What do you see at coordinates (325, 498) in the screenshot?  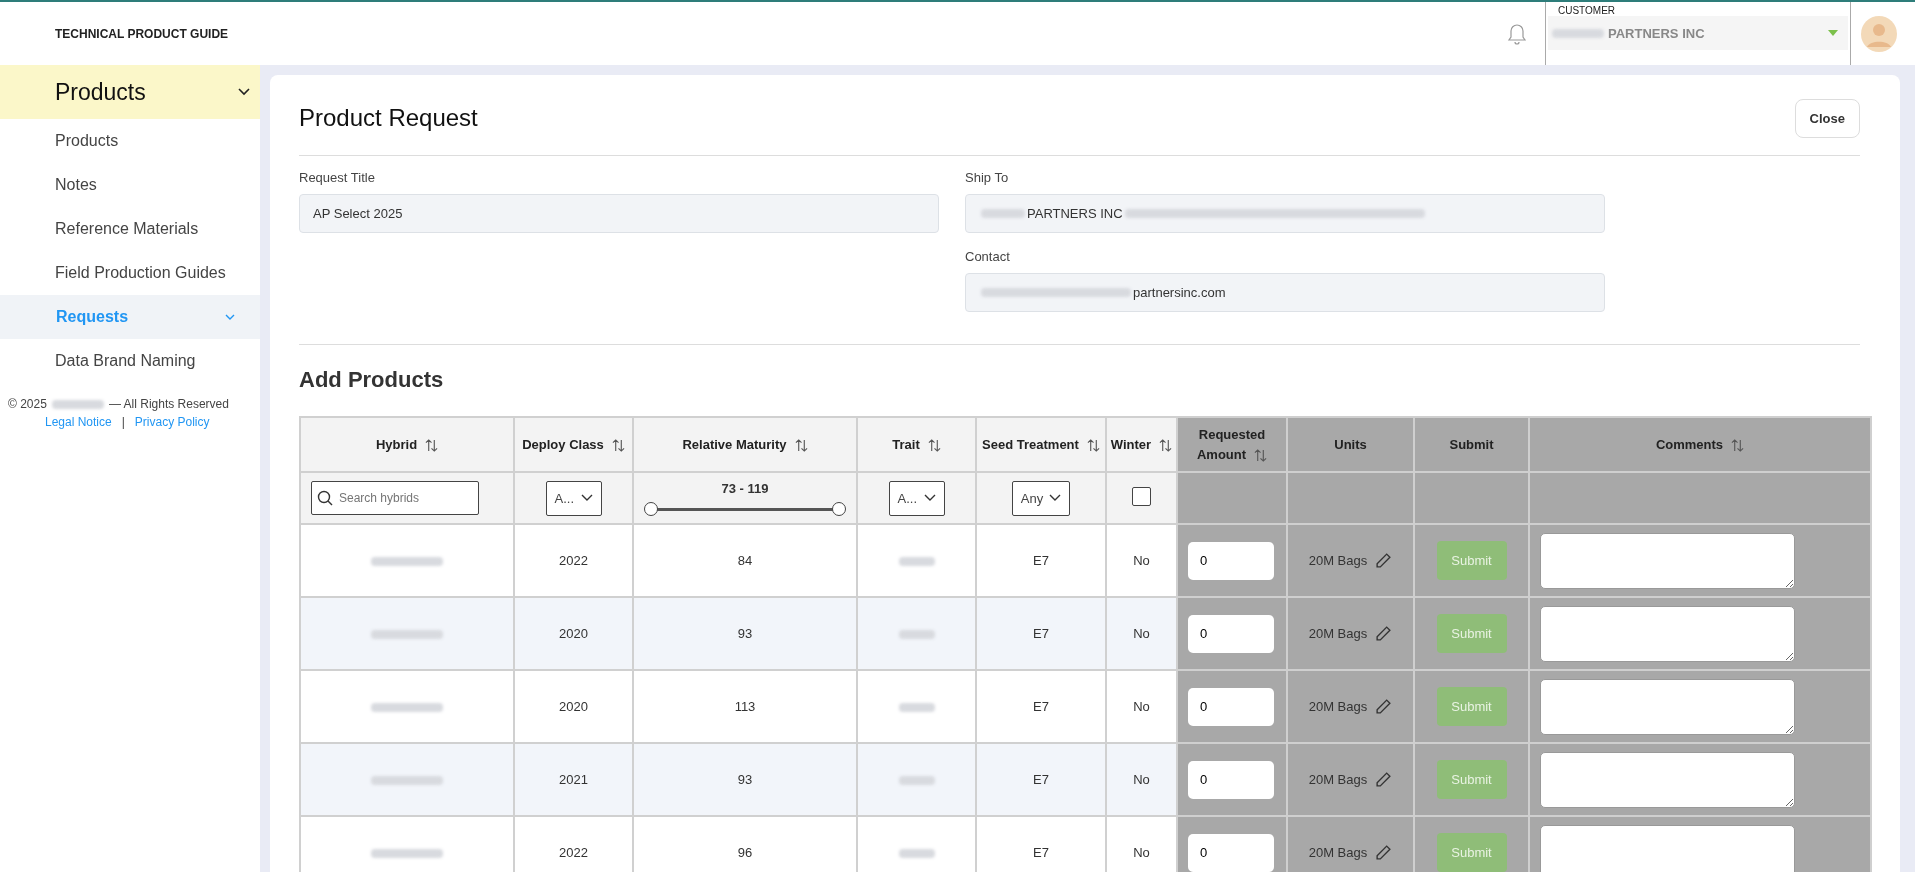 I see `search-icon` at bounding box center [325, 498].